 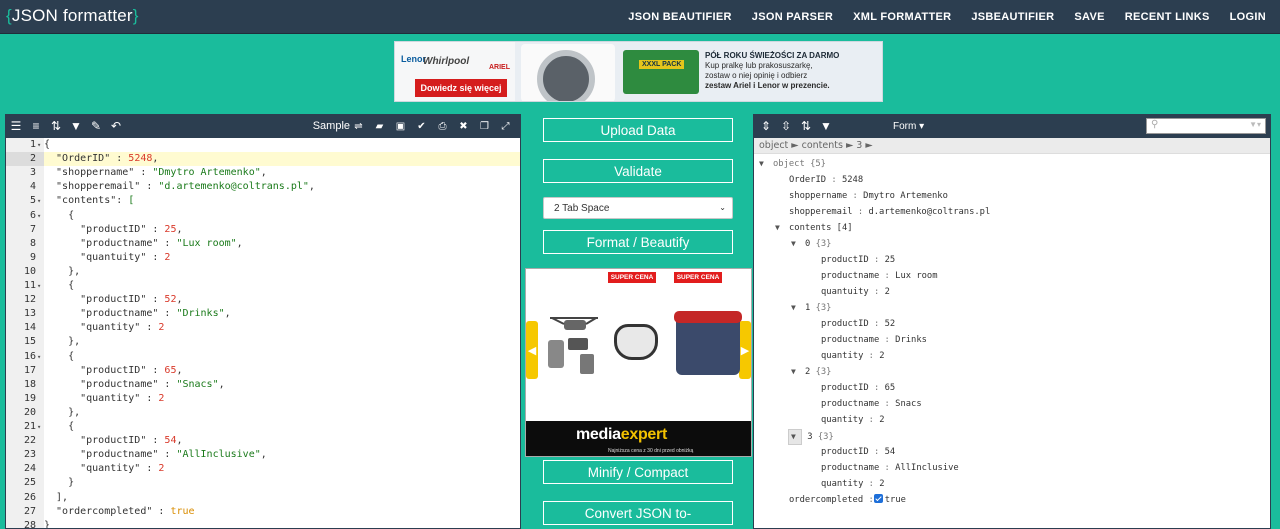 I want to click on code-line: 12 "productID" : 52,, so click(x=263, y=300).